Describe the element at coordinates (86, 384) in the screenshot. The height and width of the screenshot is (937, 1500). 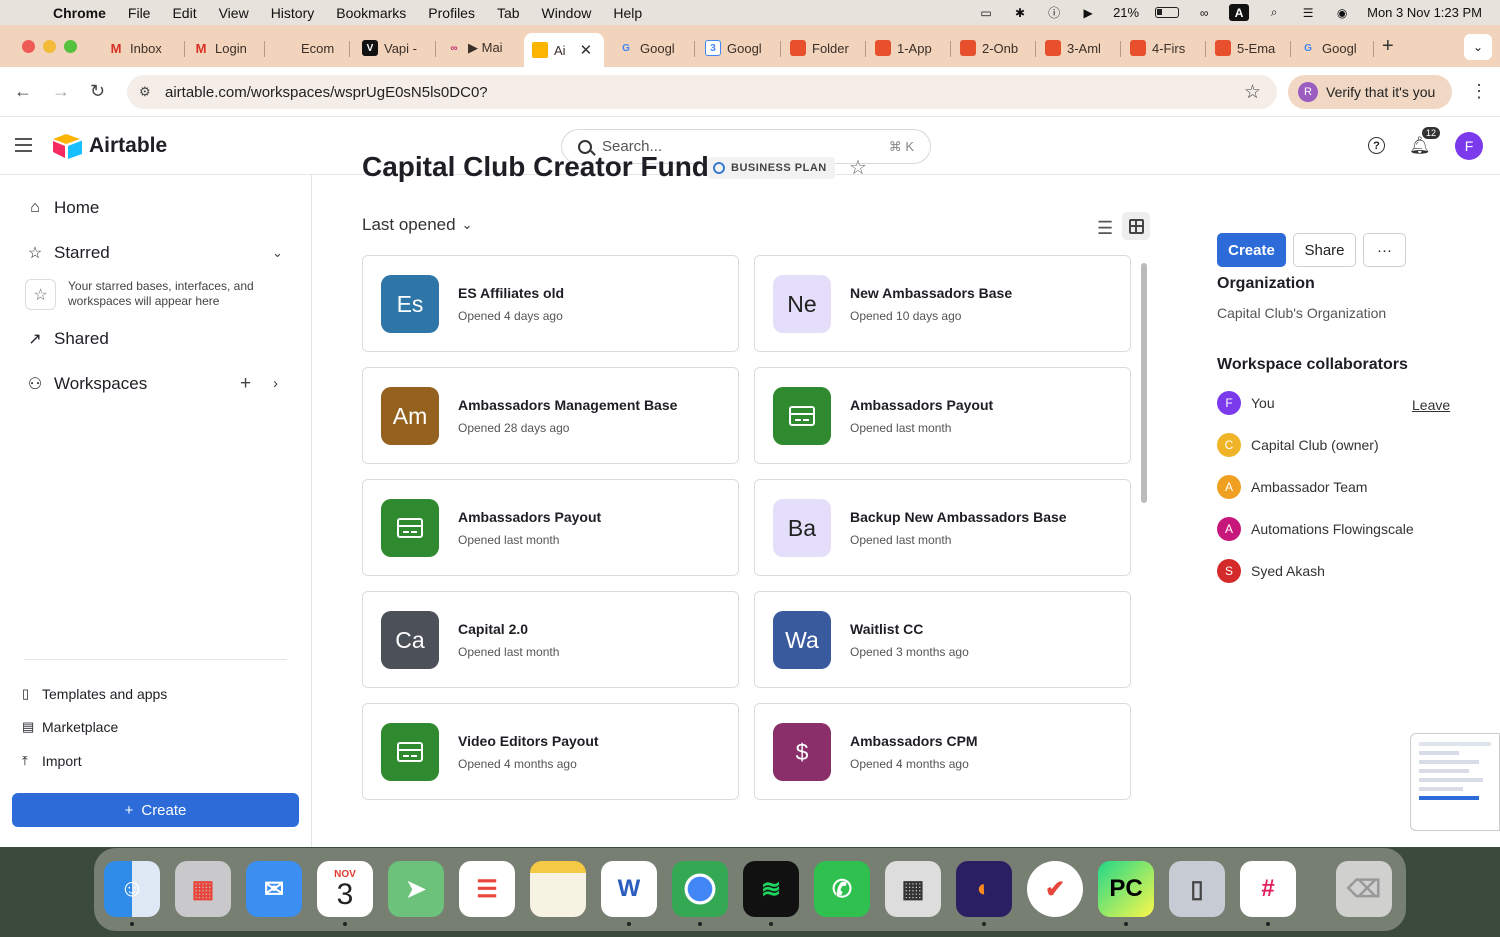
I see `sidebar-item-workspaces: ⚇ Workspaces` at that location.